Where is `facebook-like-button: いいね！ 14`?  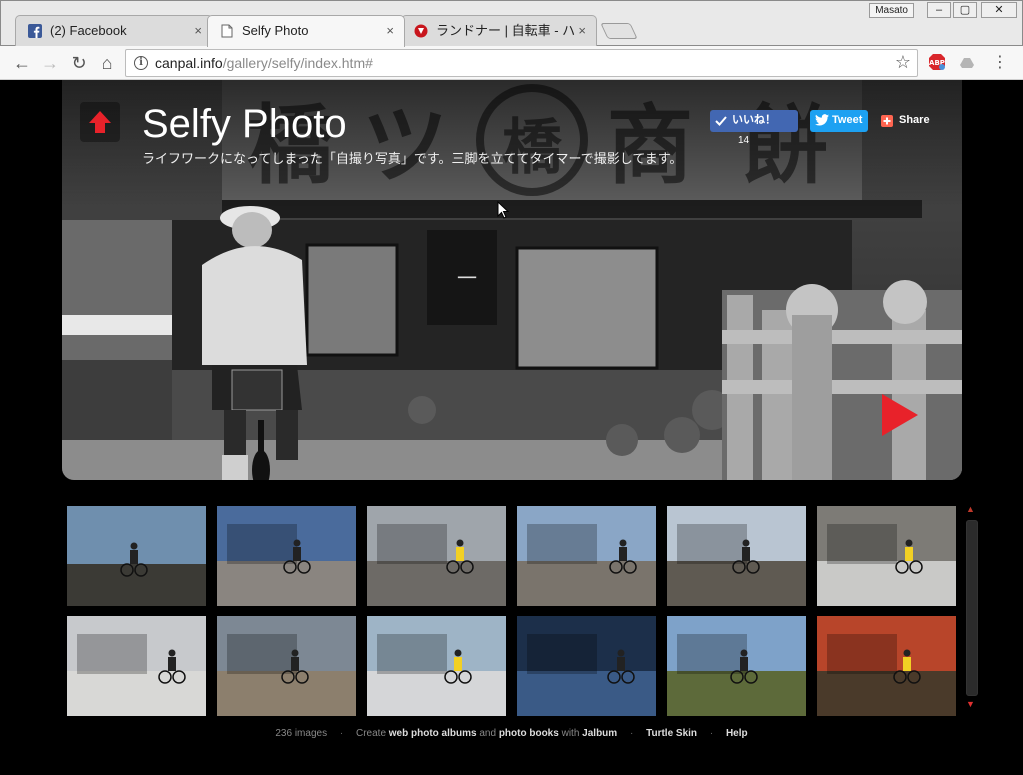
facebook-like-button: いいね！ 14 is located at coordinates (754, 128).